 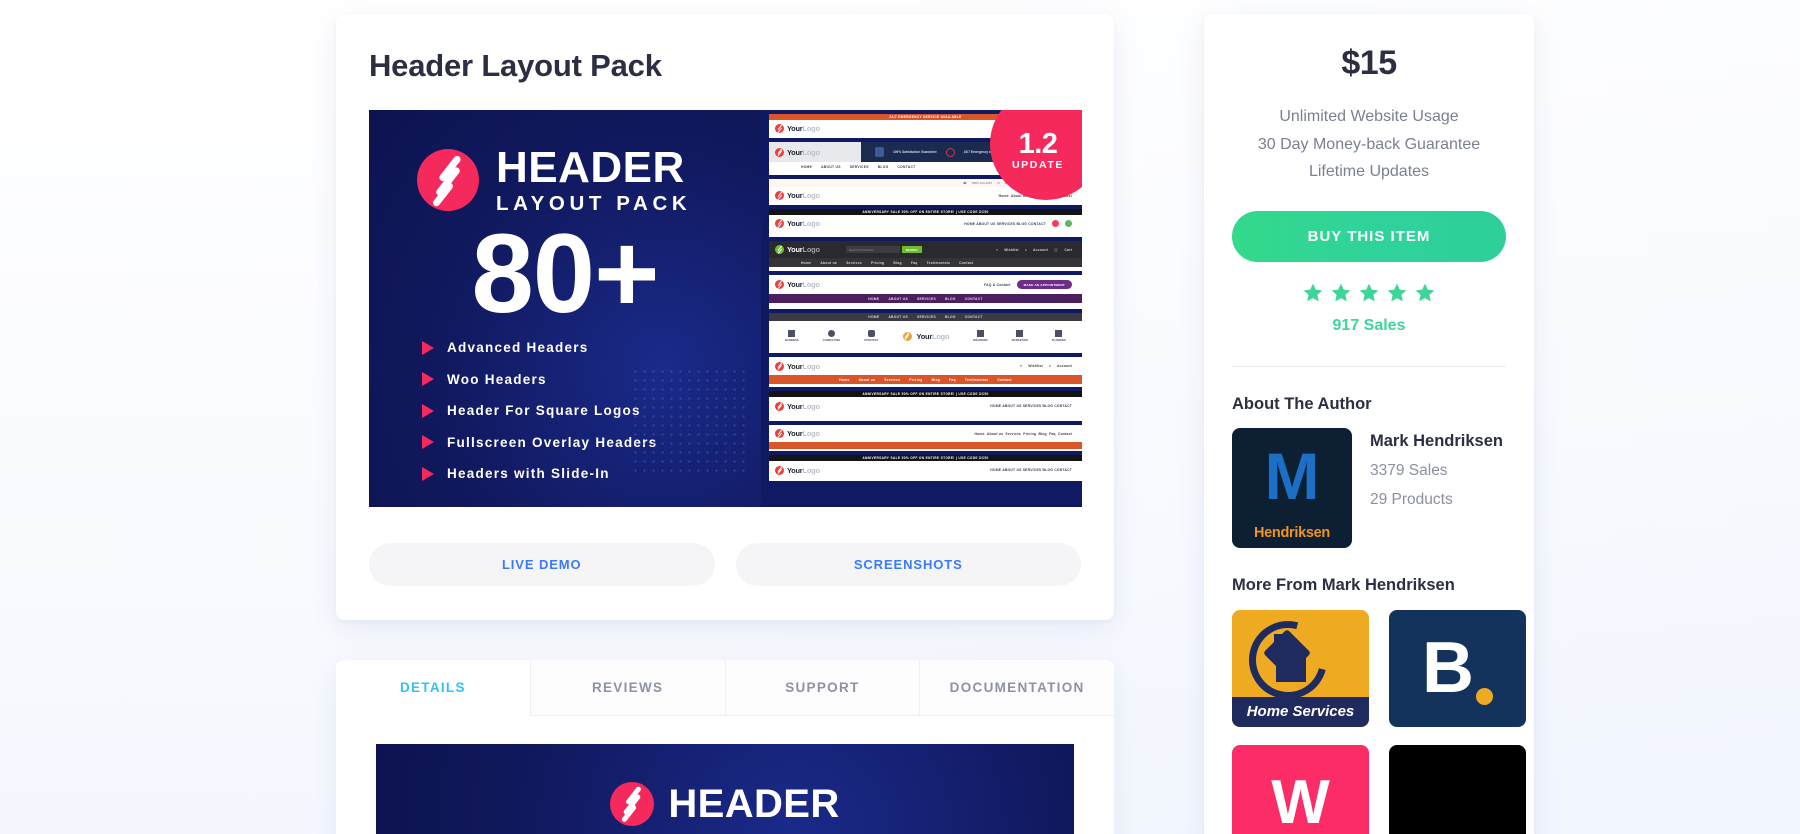 What do you see at coordinates (518, 347) in the screenshot?
I see `feature-label: Advanced Headers` at bounding box center [518, 347].